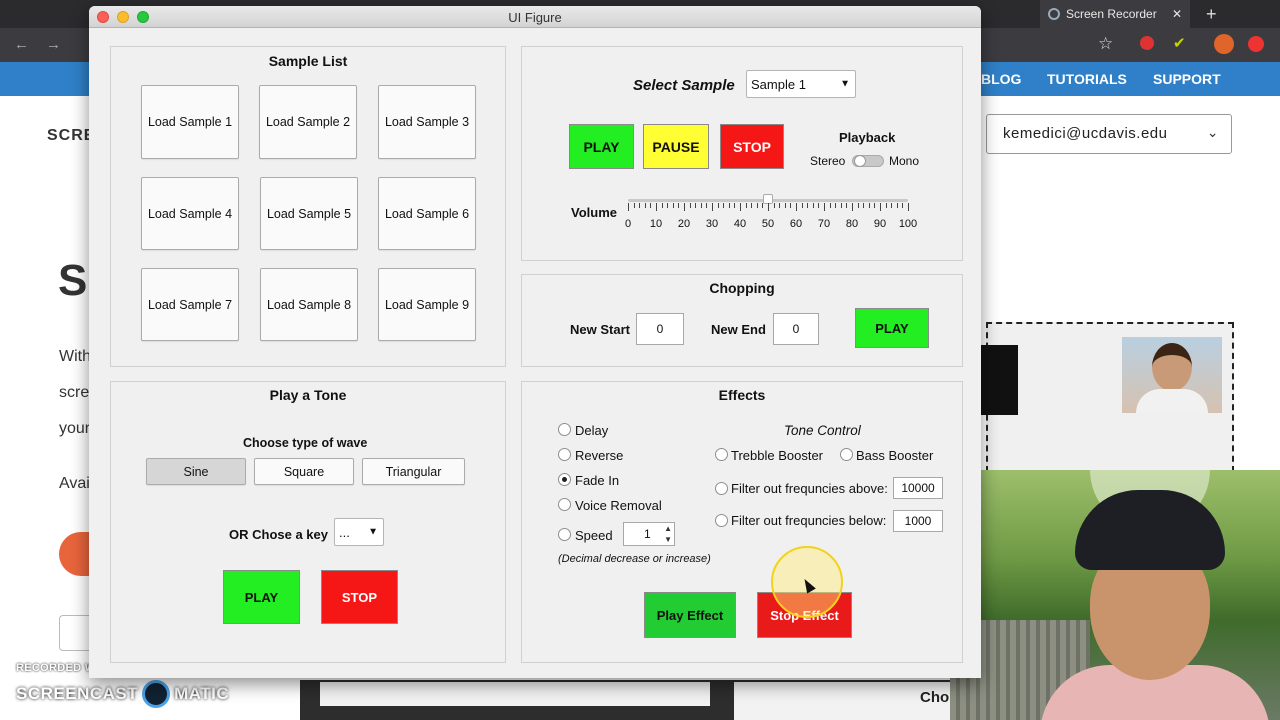 Image resolution: width=1280 pixels, height=720 pixels. Describe the element at coordinates (309, 213) in the screenshot. I see `load-sample-5-button: Load Sample 5` at that location.